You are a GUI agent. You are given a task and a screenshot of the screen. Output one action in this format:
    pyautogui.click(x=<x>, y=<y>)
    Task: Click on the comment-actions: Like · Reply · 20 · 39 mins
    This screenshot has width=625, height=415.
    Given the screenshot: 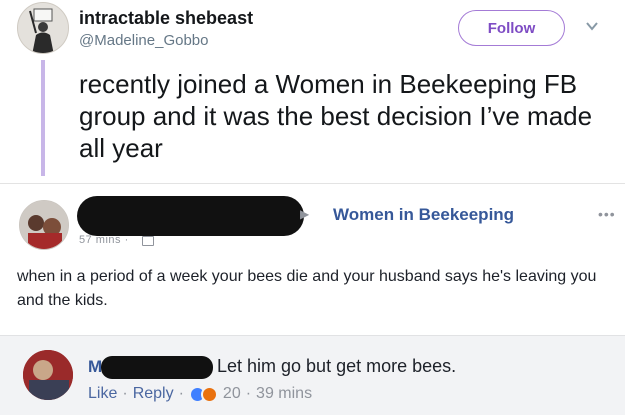 What is the action you would take?
    pyautogui.click(x=200, y=394)
    